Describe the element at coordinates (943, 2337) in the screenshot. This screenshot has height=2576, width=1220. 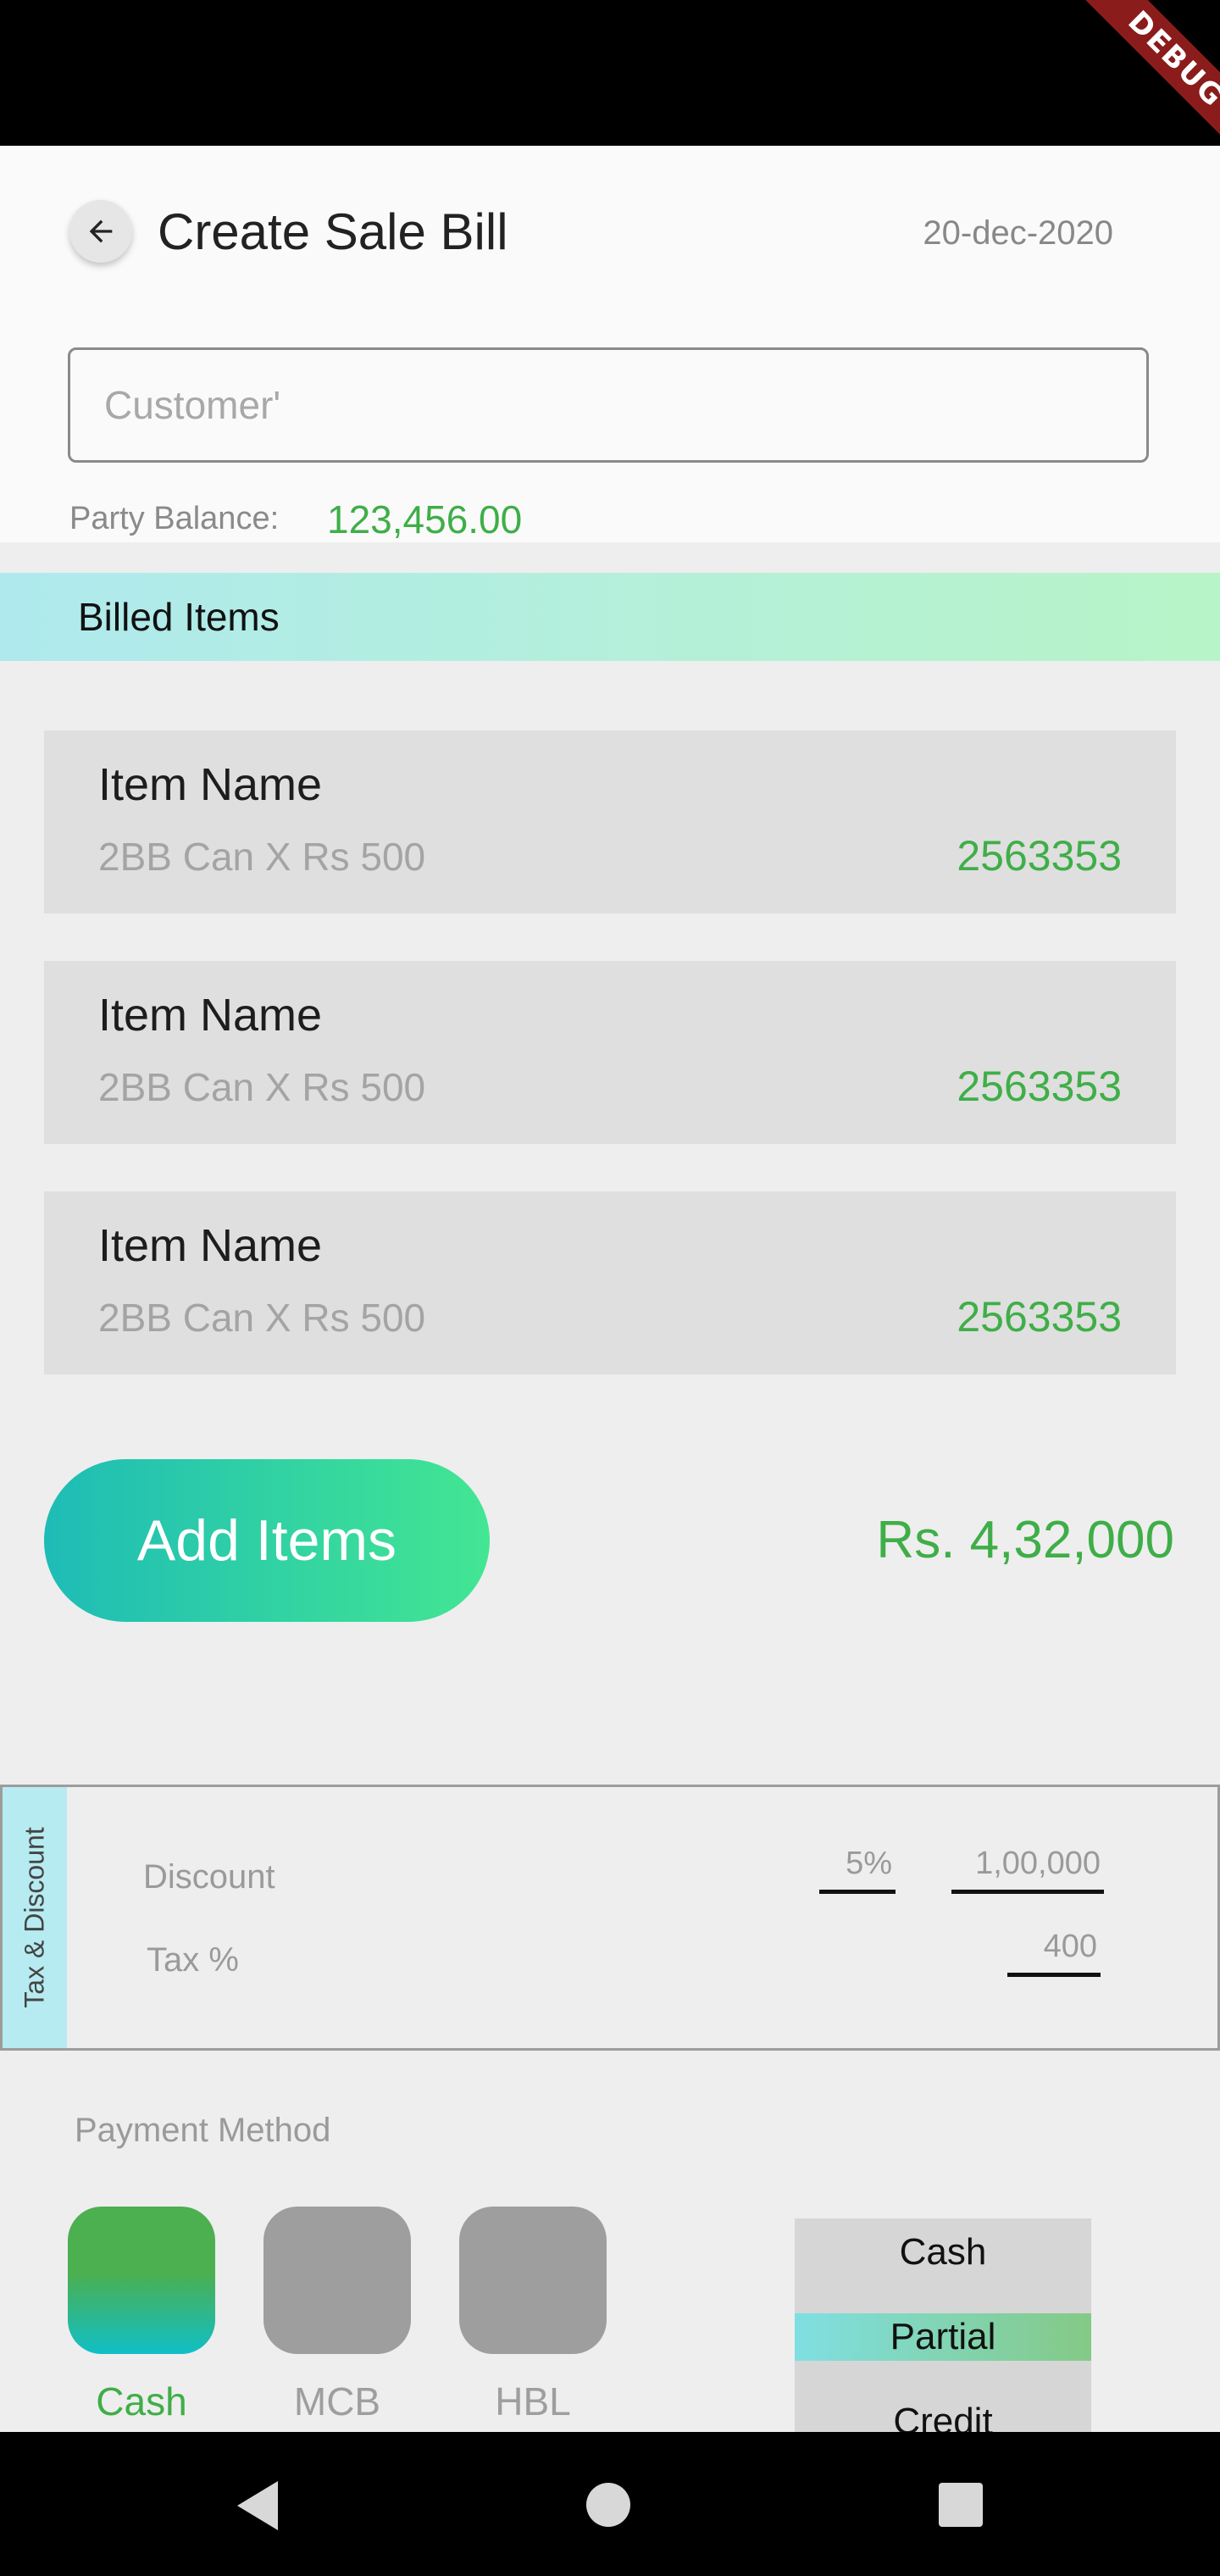
I see `payment-option-partial: Partial` at that location.